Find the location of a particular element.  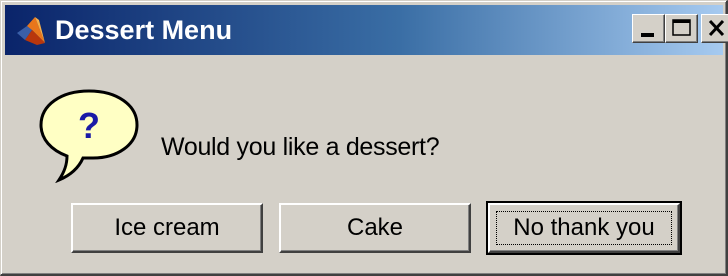

maximize-button is located at coordinates (681, 28).